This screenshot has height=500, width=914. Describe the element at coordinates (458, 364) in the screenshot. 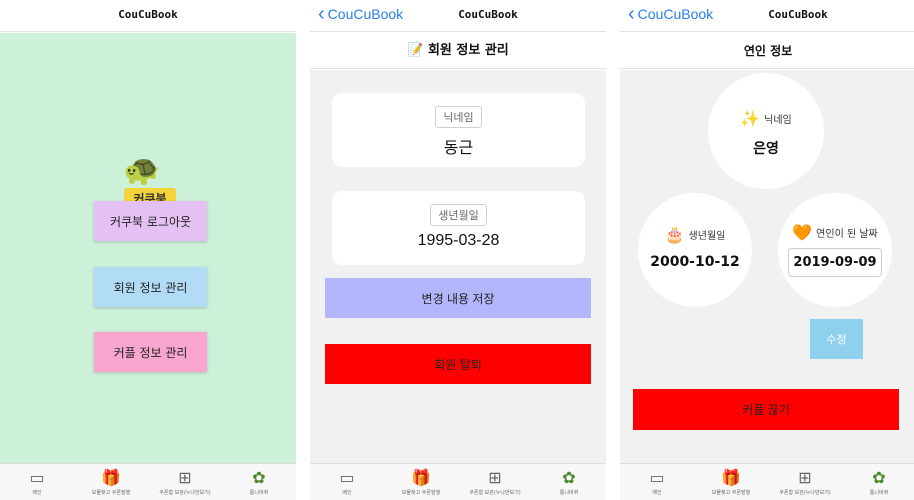

I see `withdraw-button: 회원 탈퇴` at that location.